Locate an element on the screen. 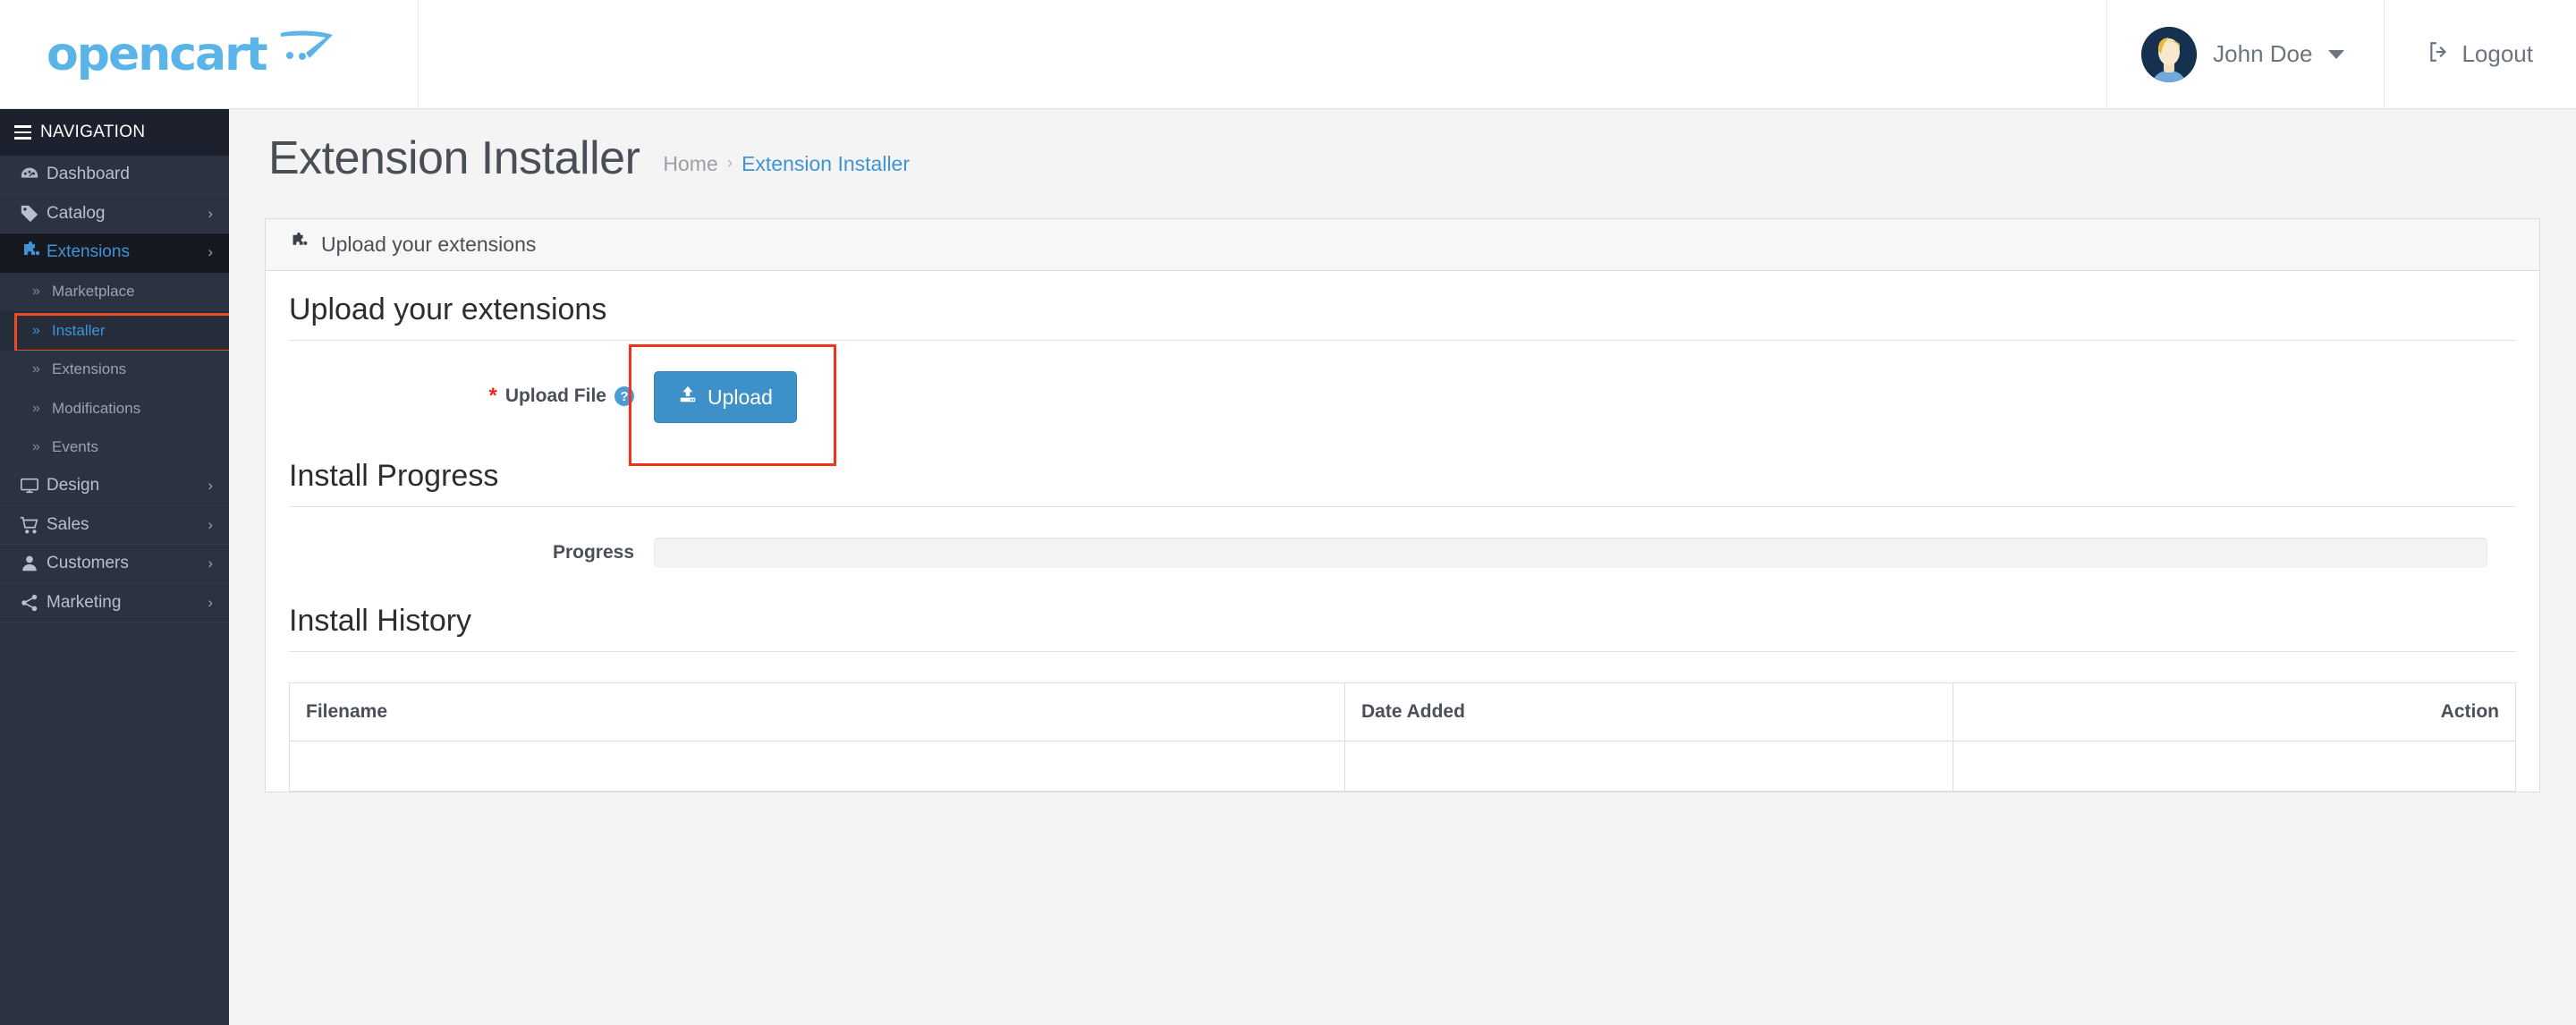 Image resolution: width=2576 pixels, height=1025 pixels. brand-logo: opencart is located at coordinates (209, 54).